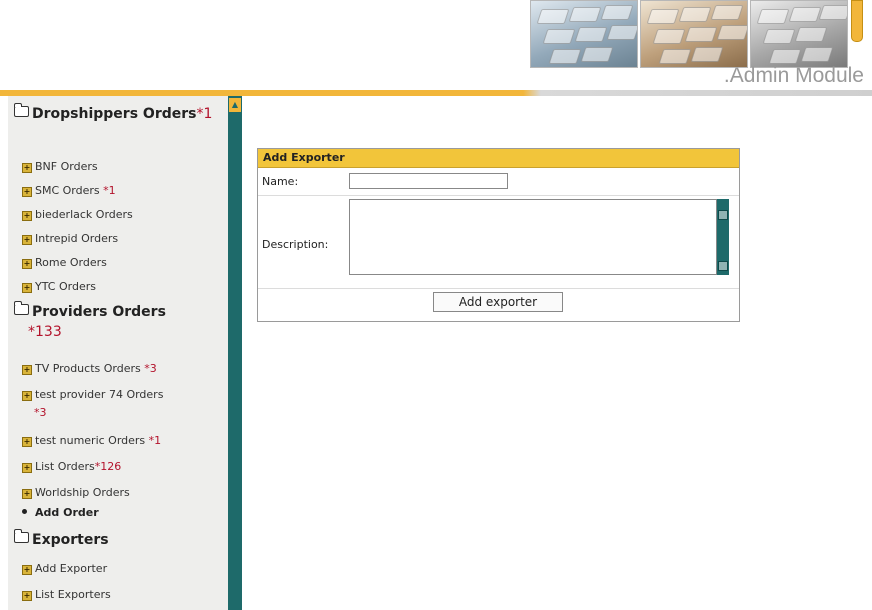 The height and width of the screenshot is (610, 872). Describe the element at coordinates (90, 440) in the screenshot. I see `sidebar-item-label: test numeric Orders` at that location.